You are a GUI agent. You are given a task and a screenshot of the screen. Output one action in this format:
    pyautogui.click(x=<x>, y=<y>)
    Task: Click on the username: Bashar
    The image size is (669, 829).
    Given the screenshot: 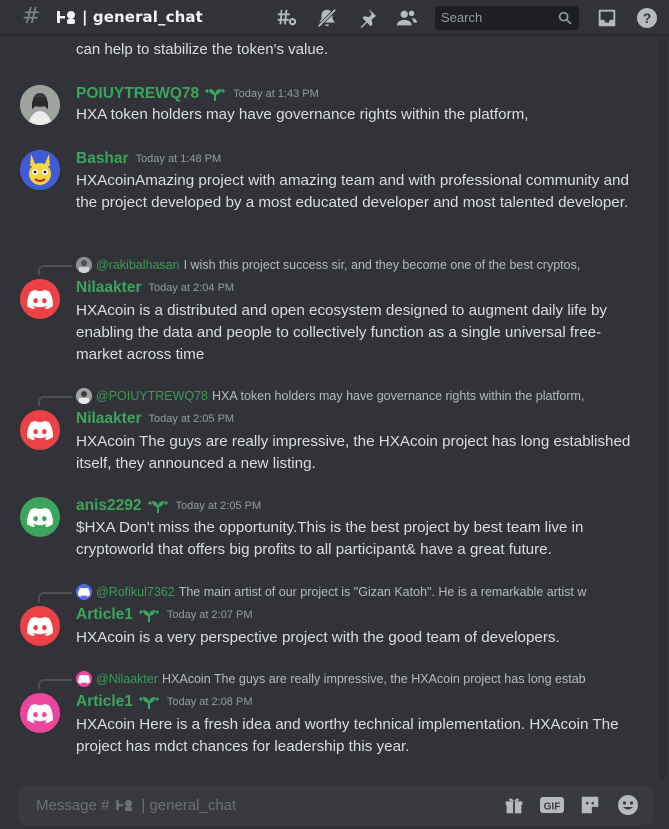 What is the action you would take?
    pyautogui.click(x=102, y=159)
    